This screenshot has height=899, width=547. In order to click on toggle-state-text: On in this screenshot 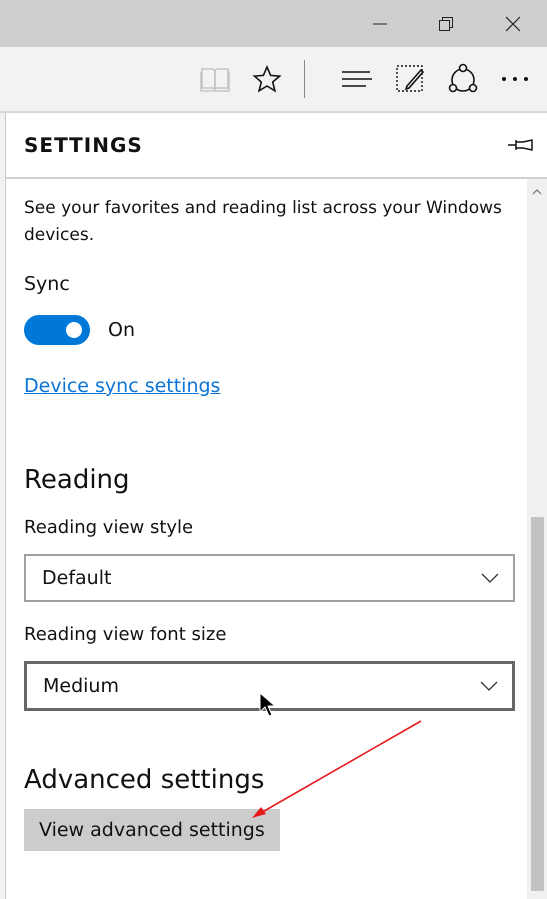, I will do `click(121, 330)`.